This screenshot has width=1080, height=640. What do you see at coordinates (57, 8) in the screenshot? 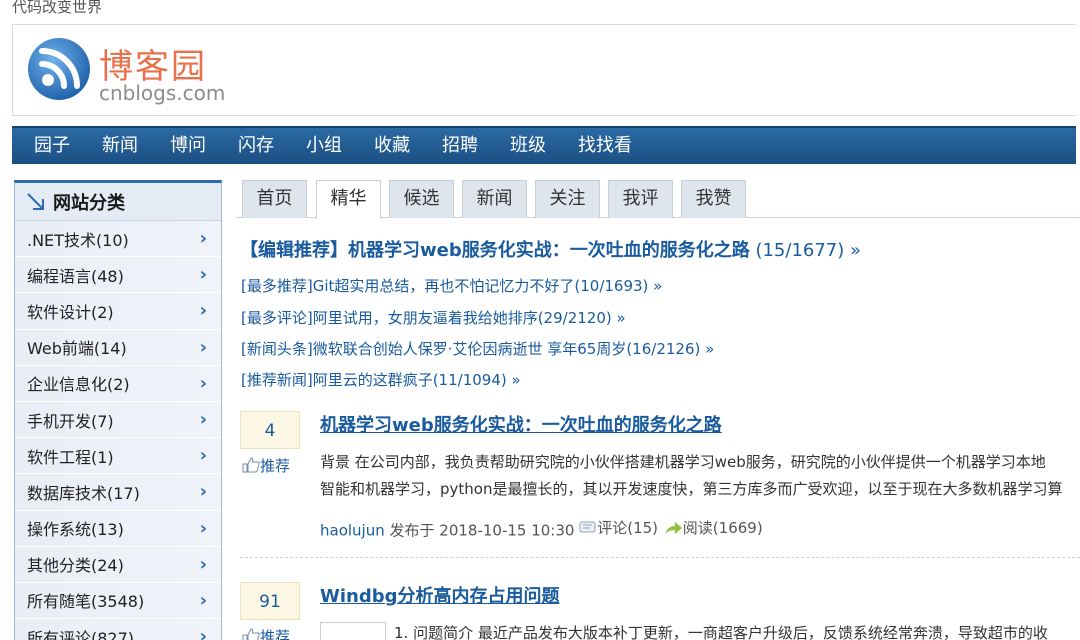
I see `site-slogan: 代码改变世界` at bounding box center [57, 8].